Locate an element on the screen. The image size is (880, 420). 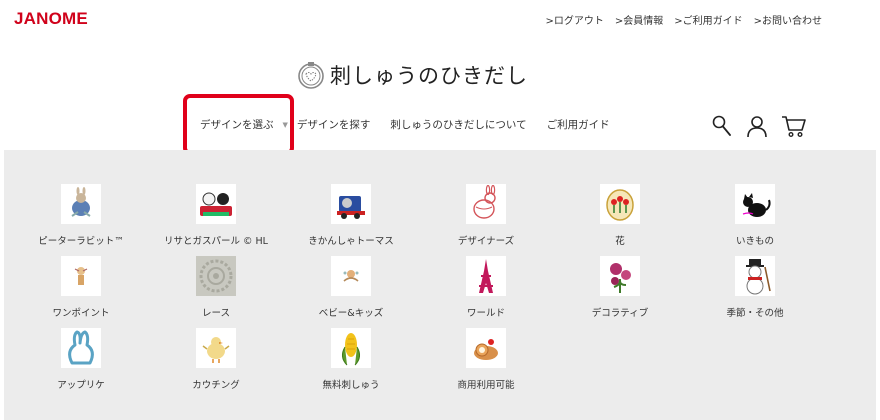
category-item: ワンポイント is located at coordinates (81, 287).